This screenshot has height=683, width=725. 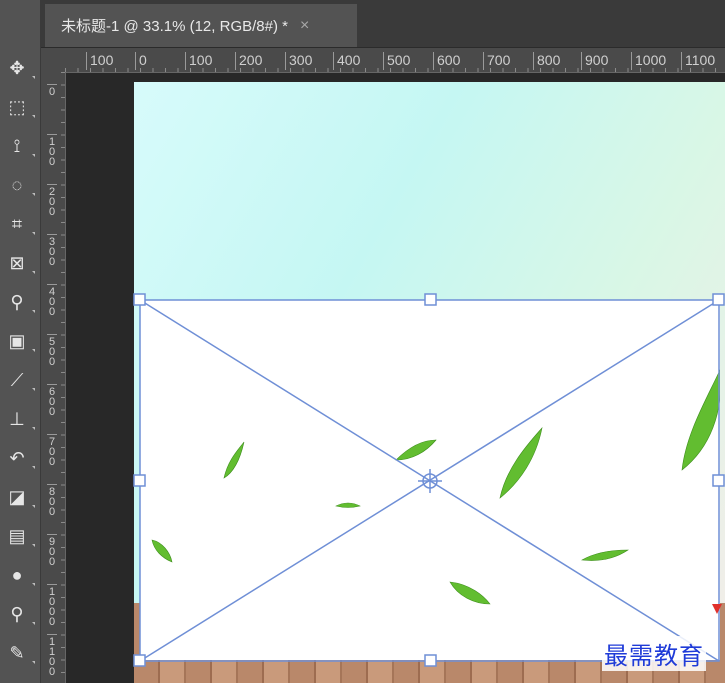 What do you see at coordinates (717, 609) in the screenshot?
I see `red-marker-icon` at bounding box center [717, 609].